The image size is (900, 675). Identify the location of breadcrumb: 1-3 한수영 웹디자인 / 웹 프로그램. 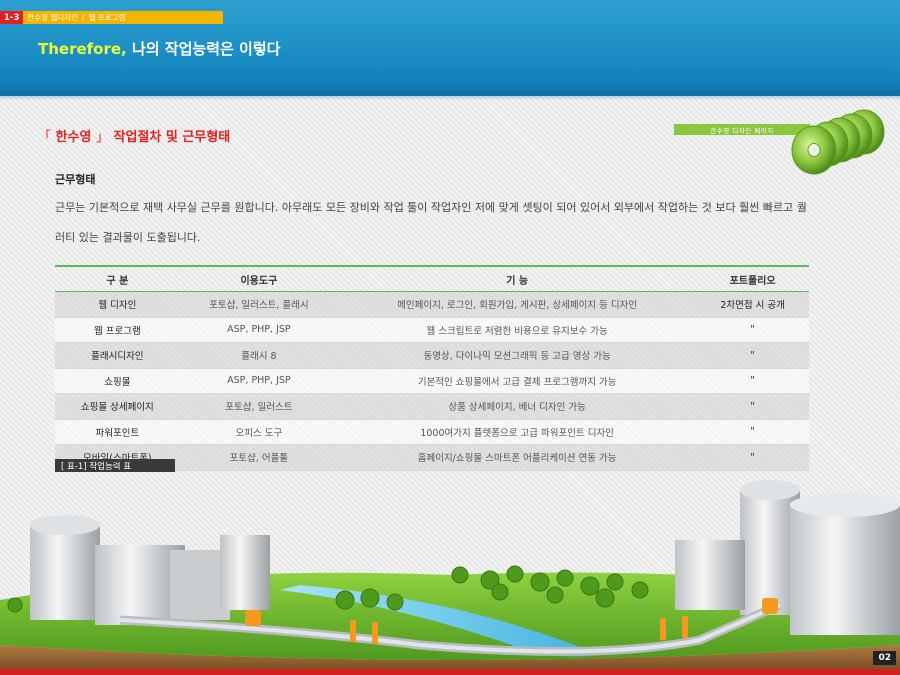
(111, 17).